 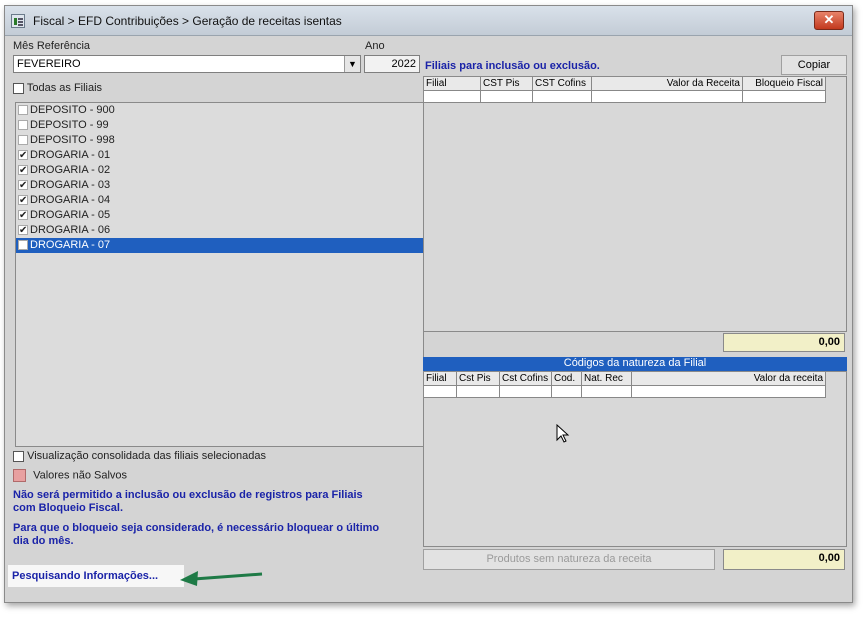 I want to click on filial-label: DROGARIA - 02, so click(x=70, y=170).